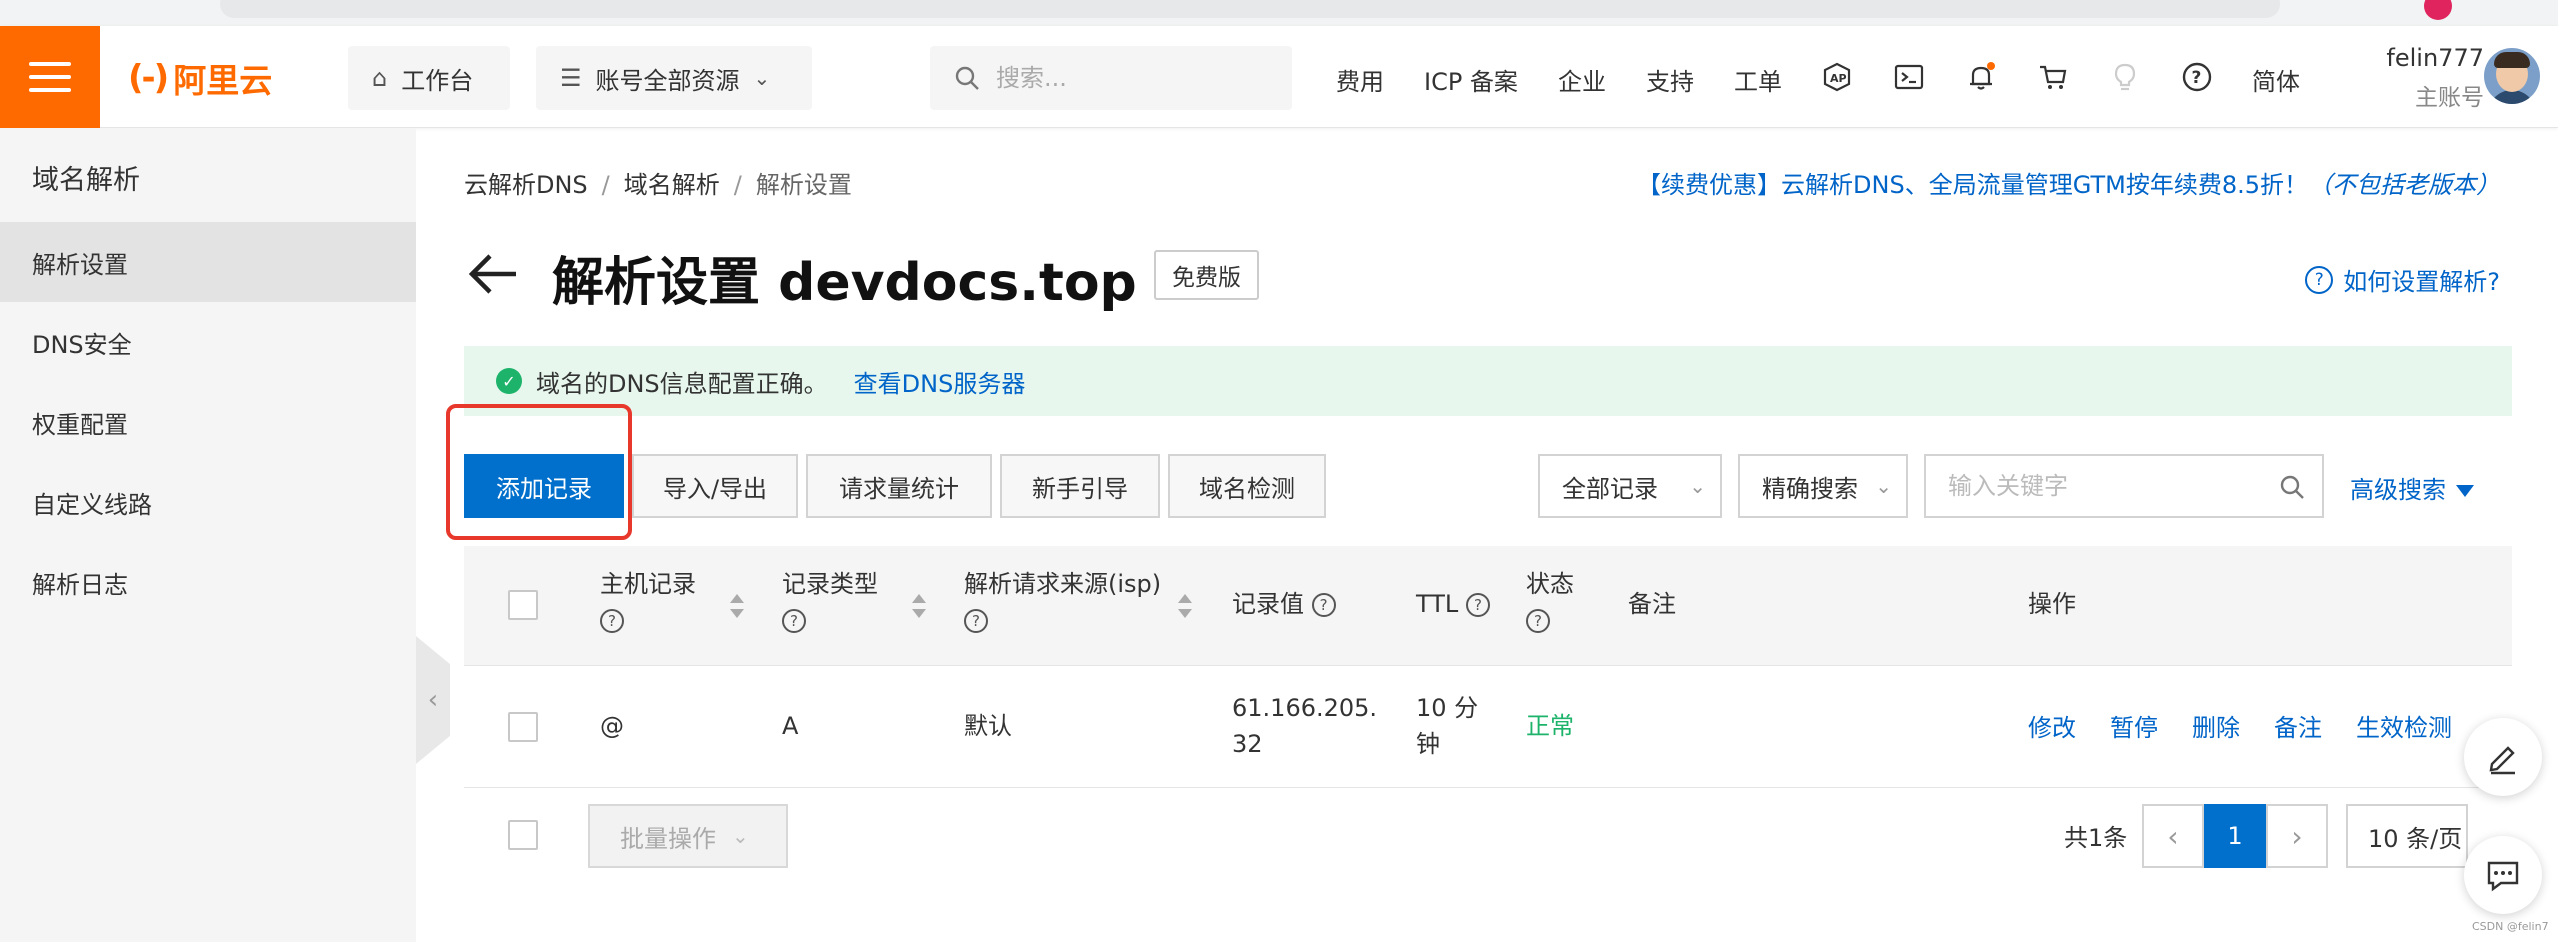 The height and width of the screenshot is (942, 2558). What do you see at coordinates (1652, 604) in the screenshot?
I see `header-remark: 备注` at bounding box center [1652, 604].